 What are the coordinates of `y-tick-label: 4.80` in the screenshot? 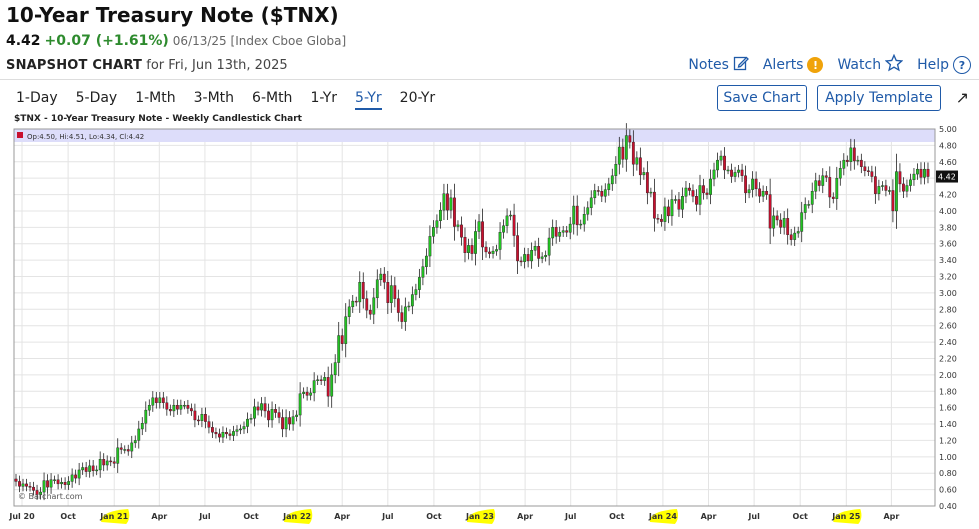 It's located at (948, 145).